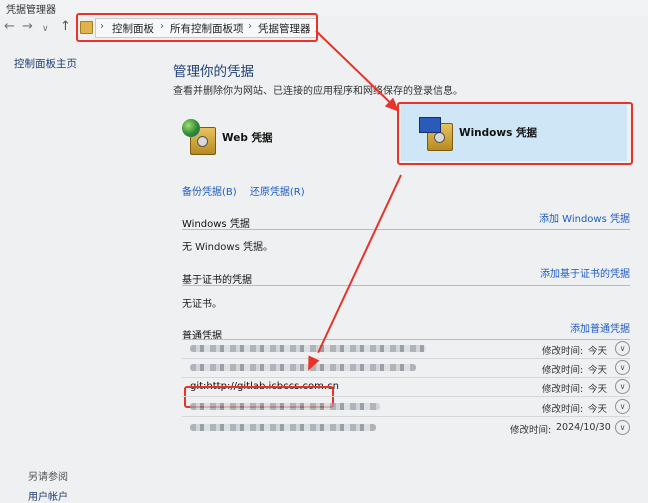 This screenshot has height=503, width=648. What do you see at coordinates (197, 27) in the screenshot?
I see `annotation-box-breadcrumb` at bounding box center [197, 27].